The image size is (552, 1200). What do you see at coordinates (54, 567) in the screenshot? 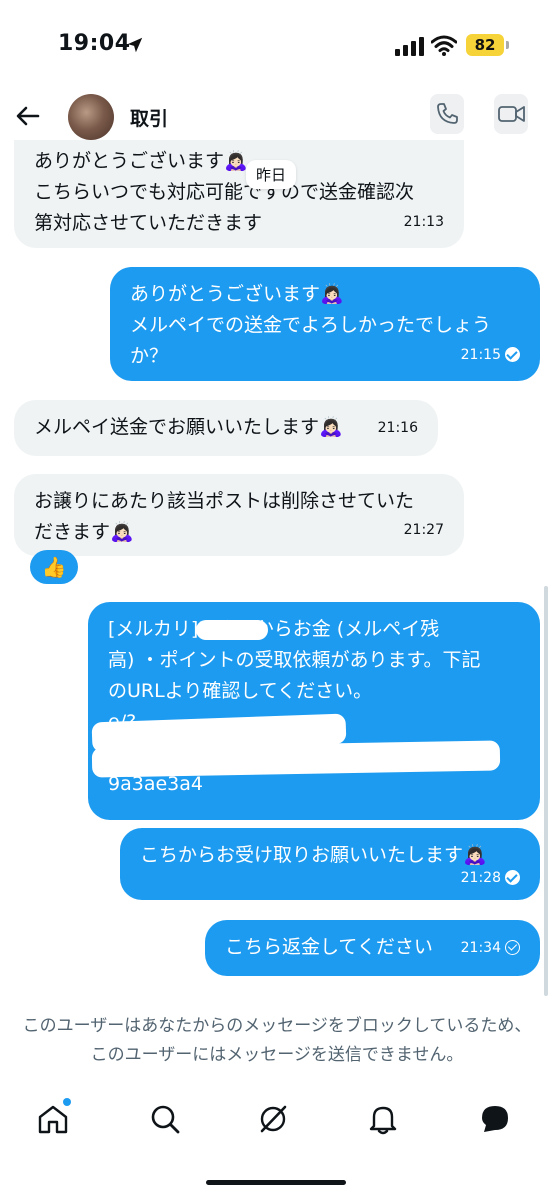
I see `reaction-badge: 👍` at bounding box center [54, 567].